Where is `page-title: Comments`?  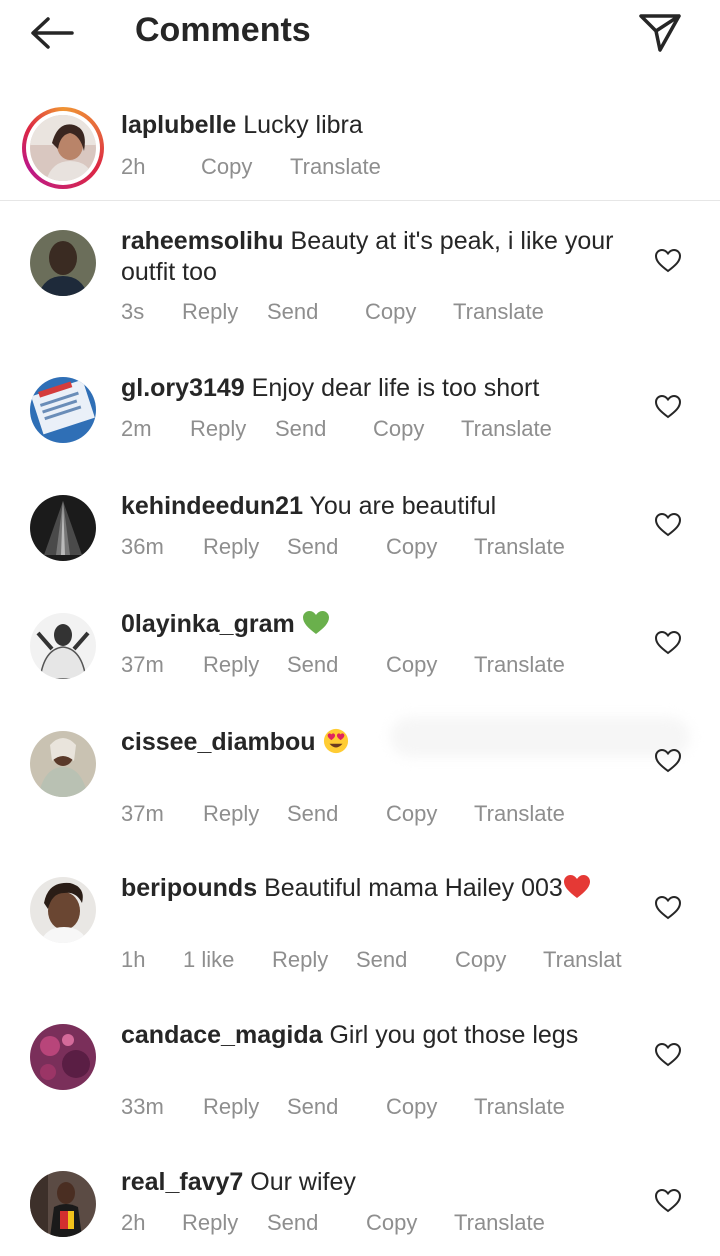 page-title: Comments is located at coordinates (223, 30).